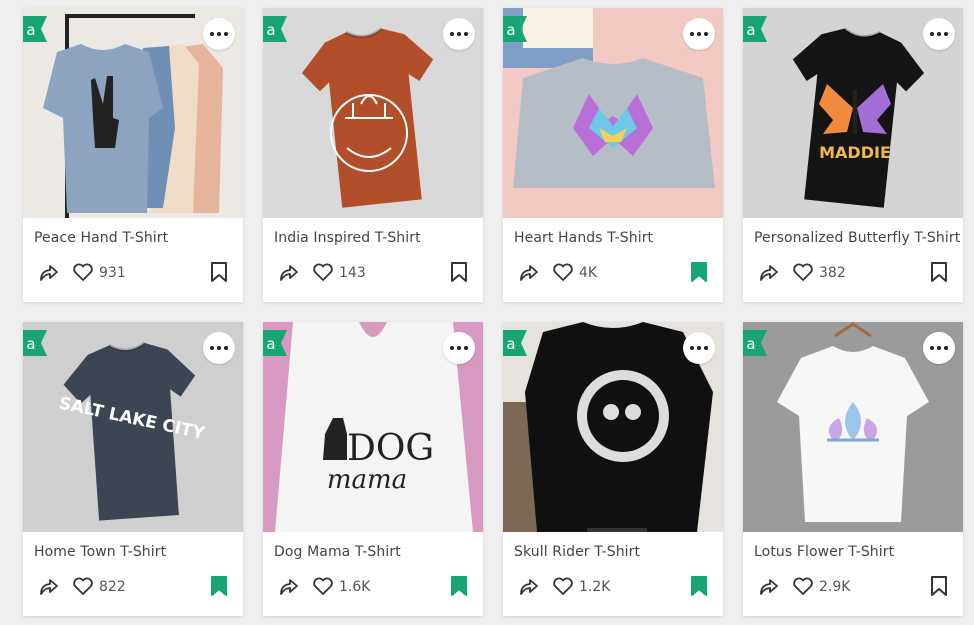 Image resolution: width=974 pixels, height=625 pixels. Describe the element at coordinates (347, 238) in the screenshot. I see `product-title: India Inspired T-Shirt` at that location.